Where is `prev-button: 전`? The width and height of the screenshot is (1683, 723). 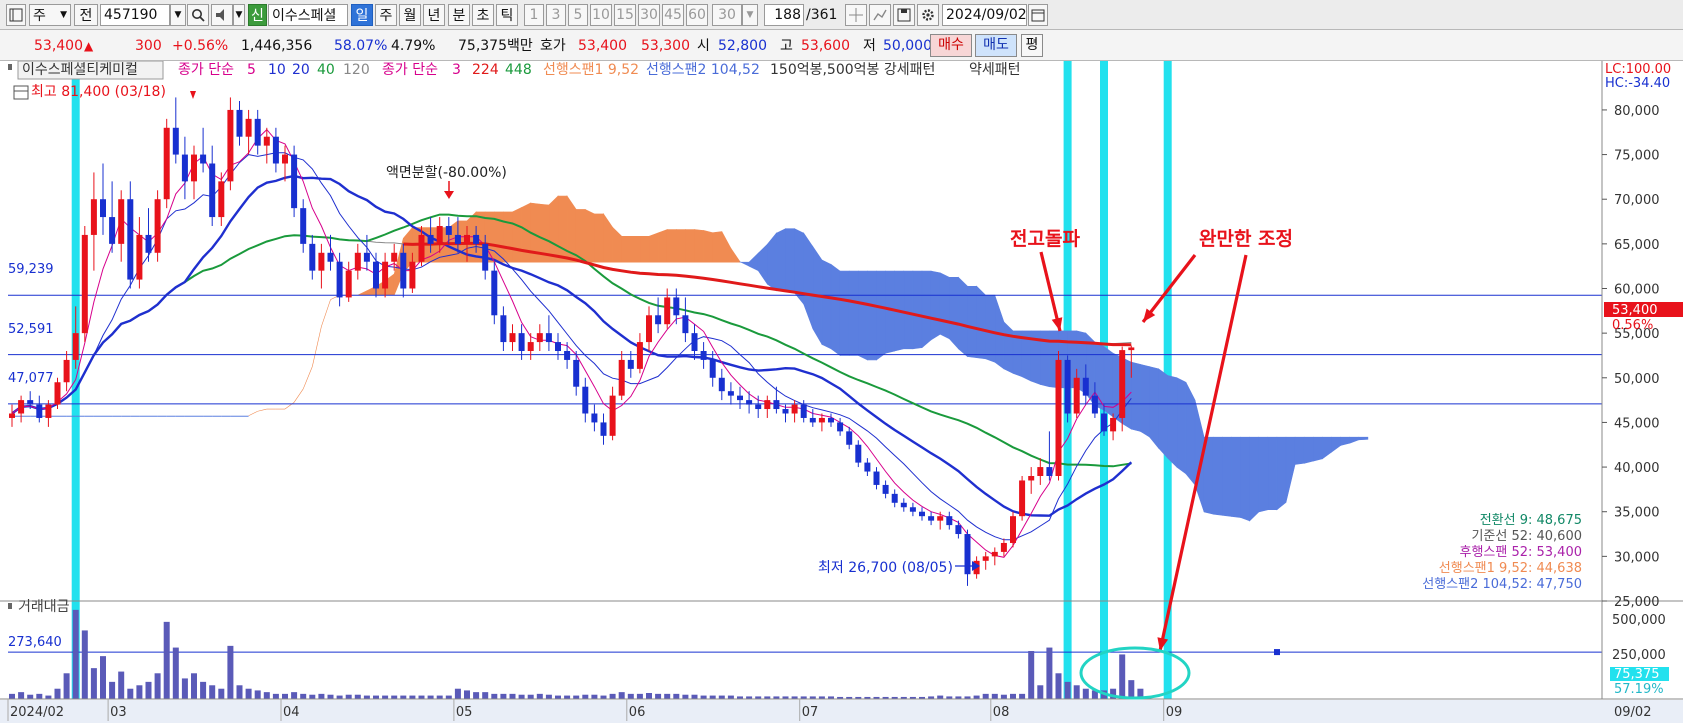 prev-button: 전 is located at coordinates (86, 15).